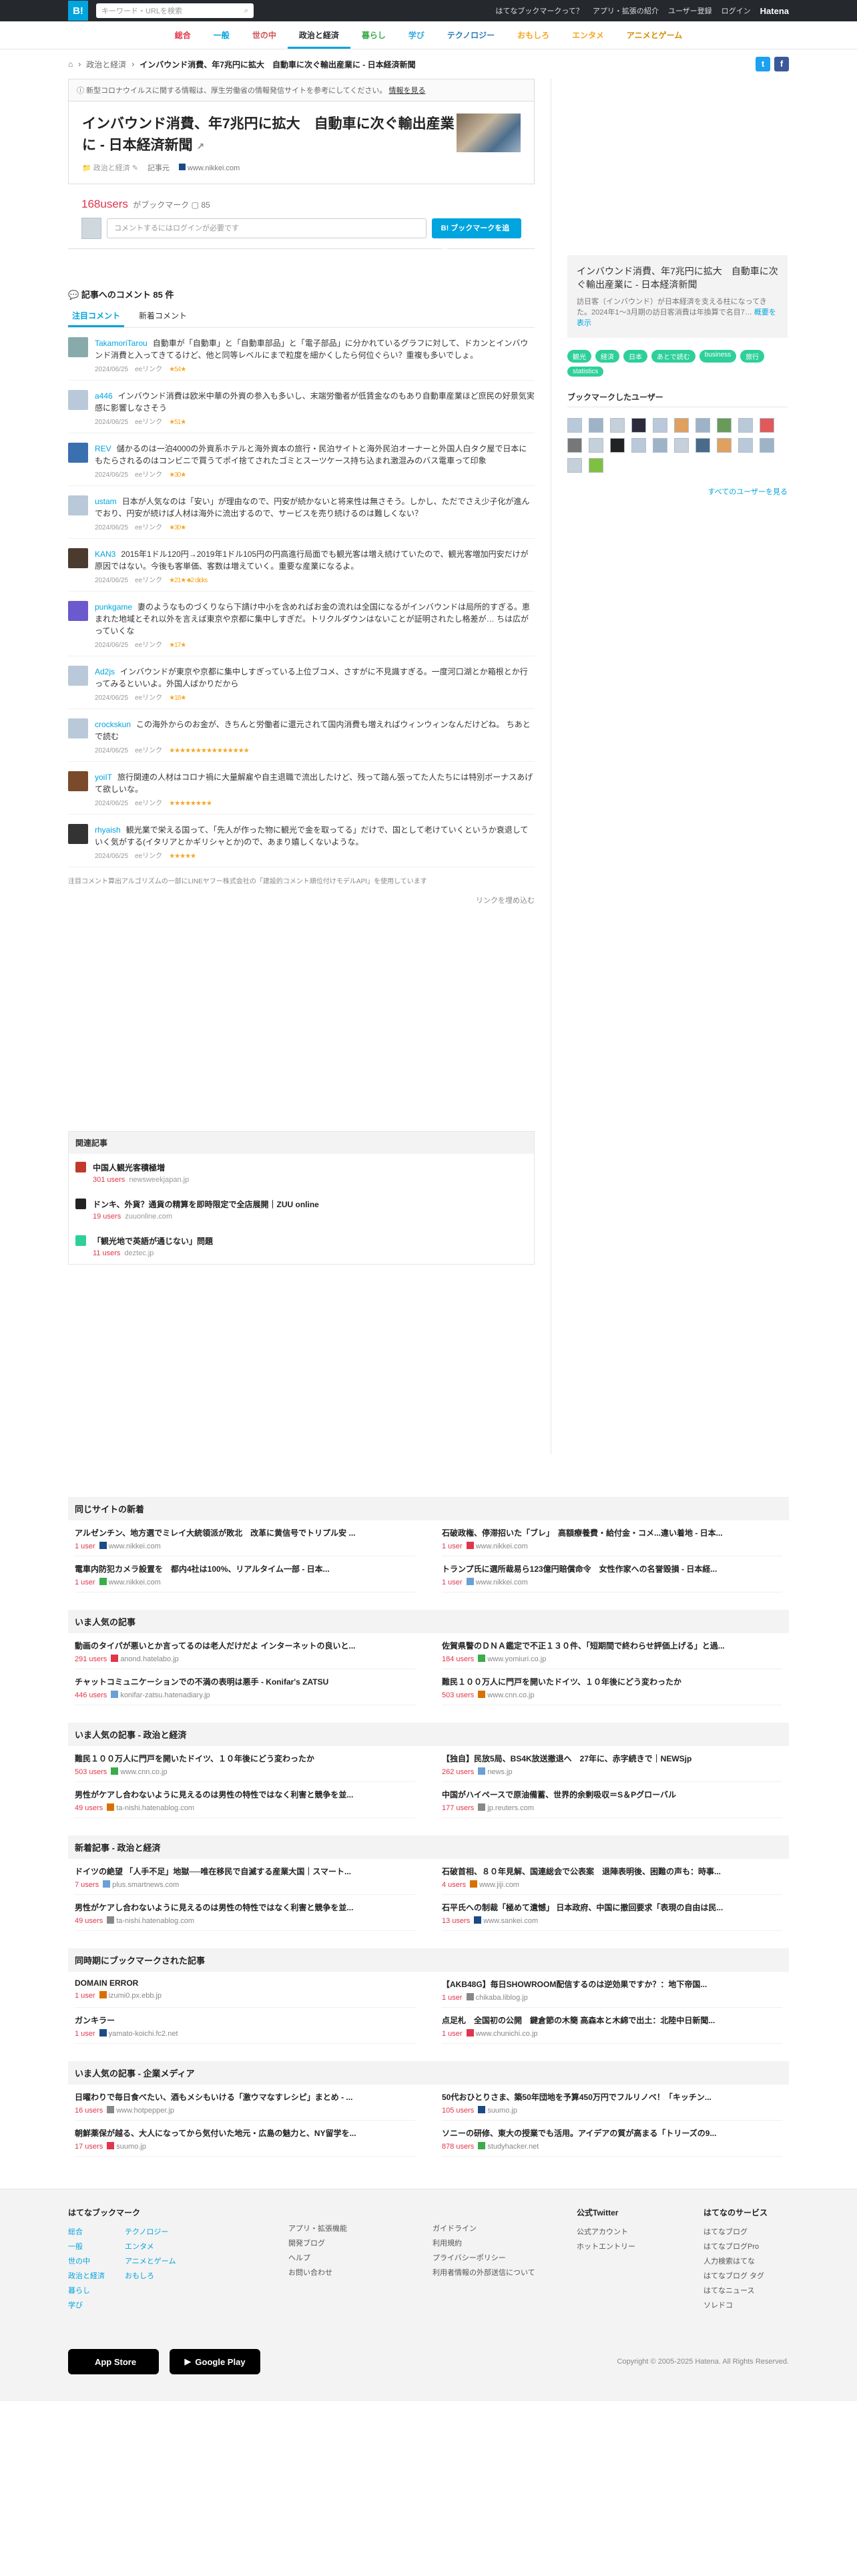  I want to click on nav-item-0: 総合, so click(183, 35).